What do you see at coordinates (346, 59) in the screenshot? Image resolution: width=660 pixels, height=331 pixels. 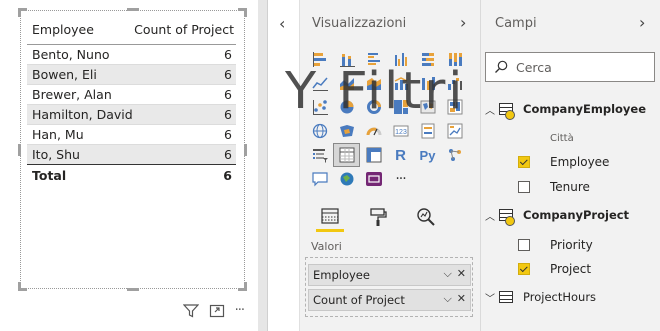 I see `stacked-column-chart-icon` at bounding box center [346, 59].